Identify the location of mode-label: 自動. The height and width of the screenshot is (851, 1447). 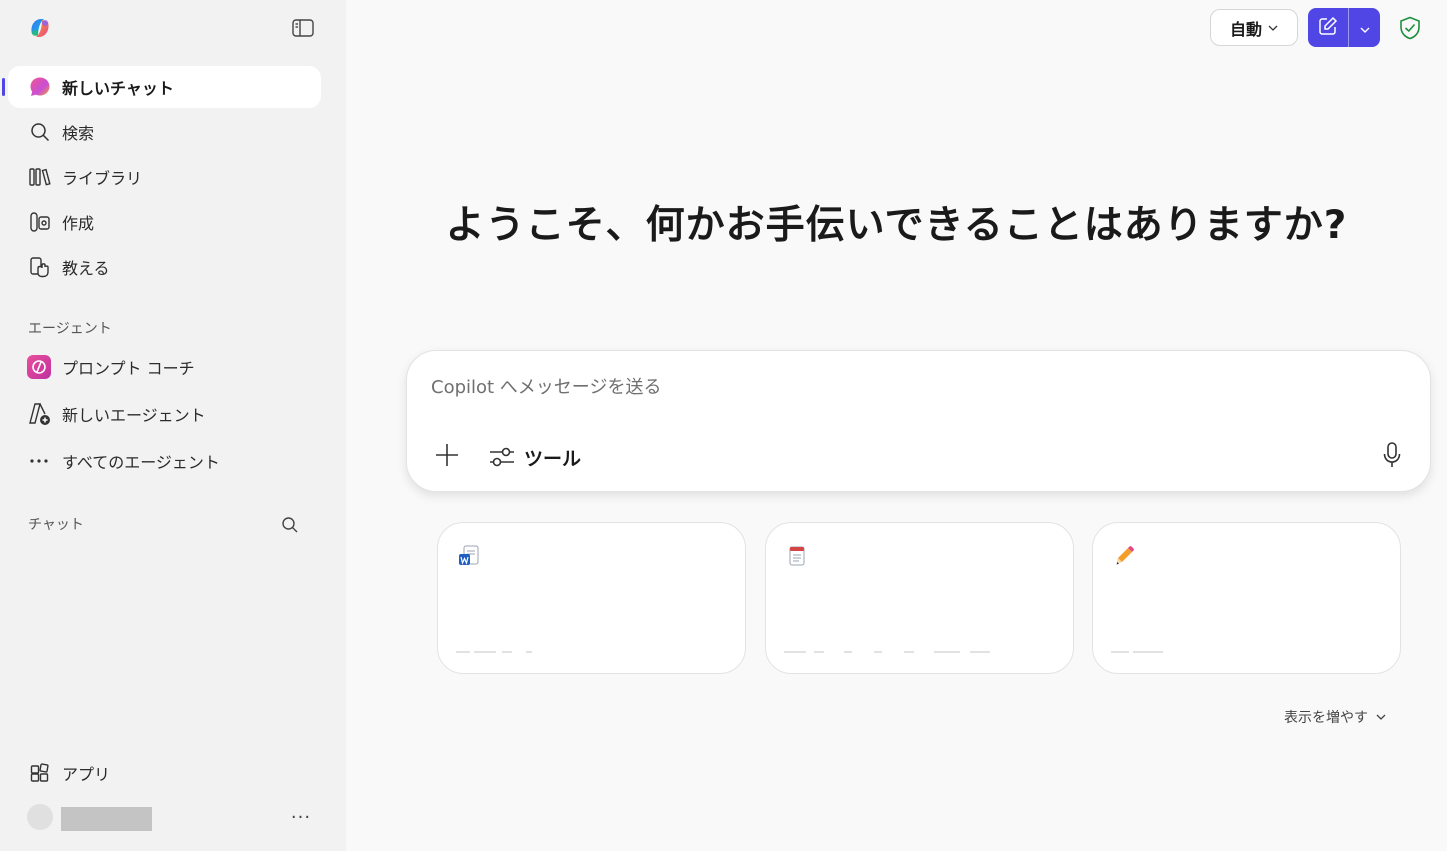
(1245, 29).